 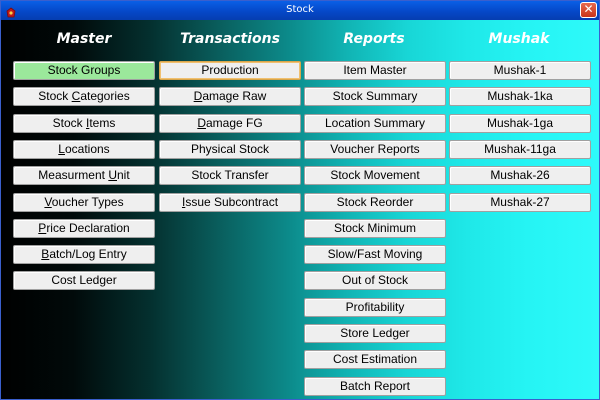 I want to click on close-button: ✕, so click(x=588, y=10).